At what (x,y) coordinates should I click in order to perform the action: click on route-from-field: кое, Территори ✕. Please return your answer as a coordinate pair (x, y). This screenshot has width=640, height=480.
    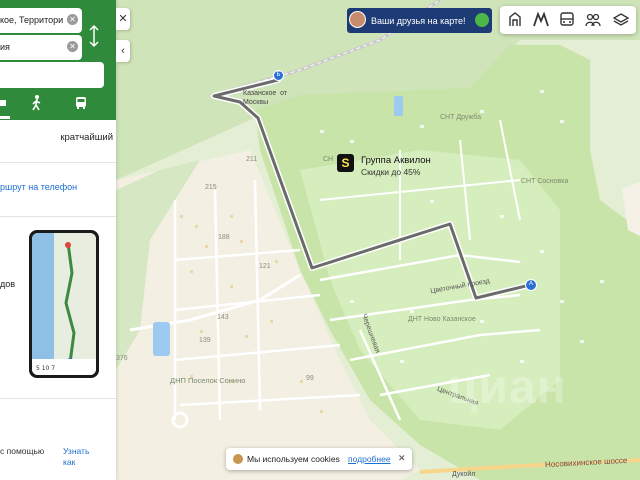
    Looking at the image, I should click on (41, 20).